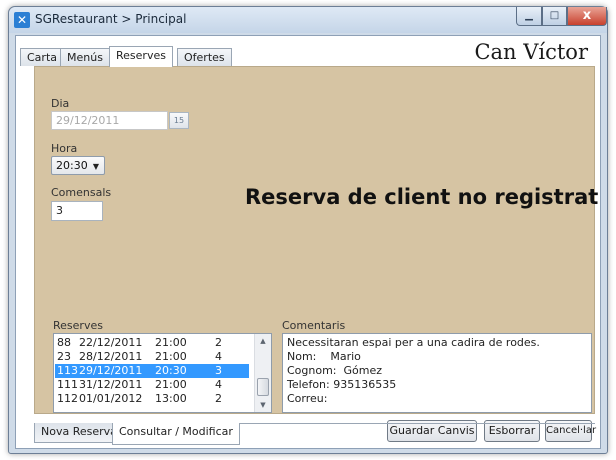 The image size is (616, 460). I want to click on page-heading: Reserva de client no registrat, so click(422, 197).